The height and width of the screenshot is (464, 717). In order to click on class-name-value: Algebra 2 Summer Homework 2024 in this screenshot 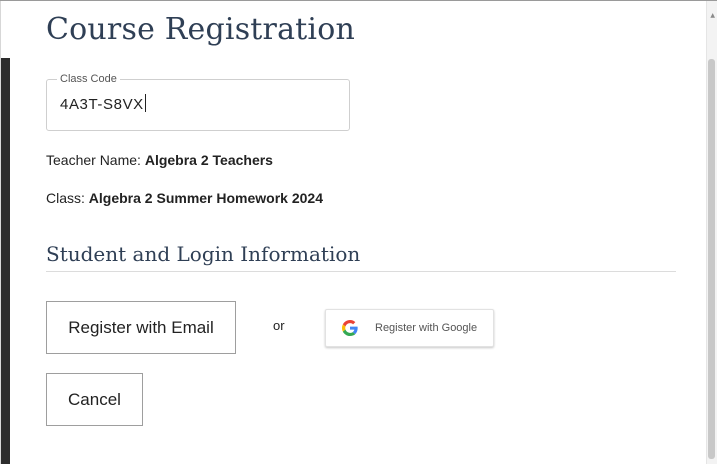, I will do `click(206, 198)`.